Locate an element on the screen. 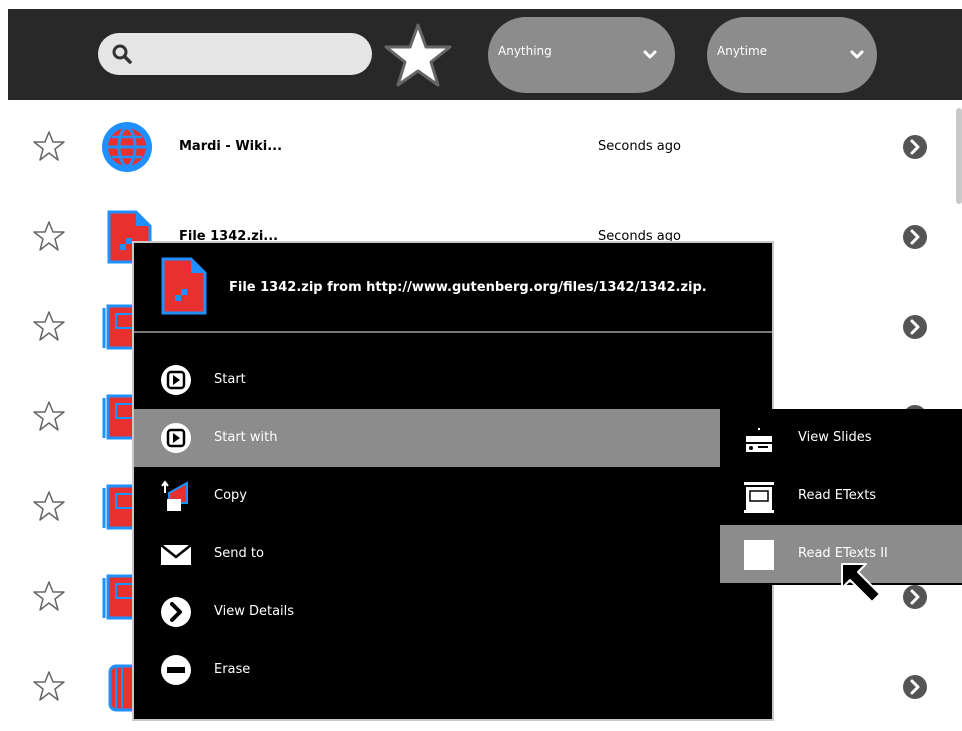  search-field is located at coordinates (235, 54).